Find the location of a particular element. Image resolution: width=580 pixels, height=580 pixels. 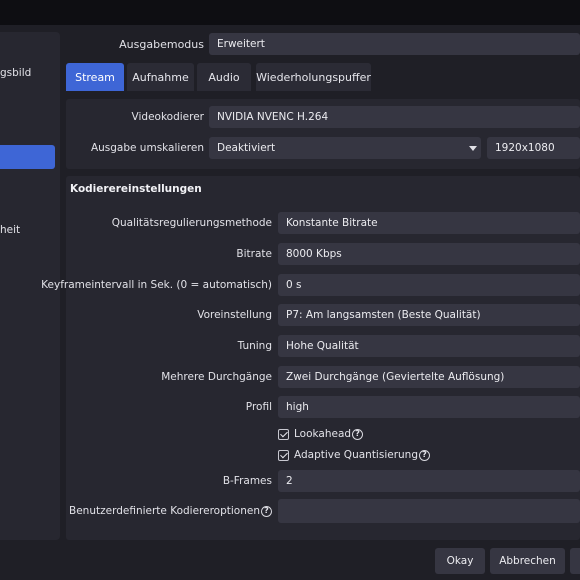

lookahead-label: Lookahead is located at coordinates (323, 434).